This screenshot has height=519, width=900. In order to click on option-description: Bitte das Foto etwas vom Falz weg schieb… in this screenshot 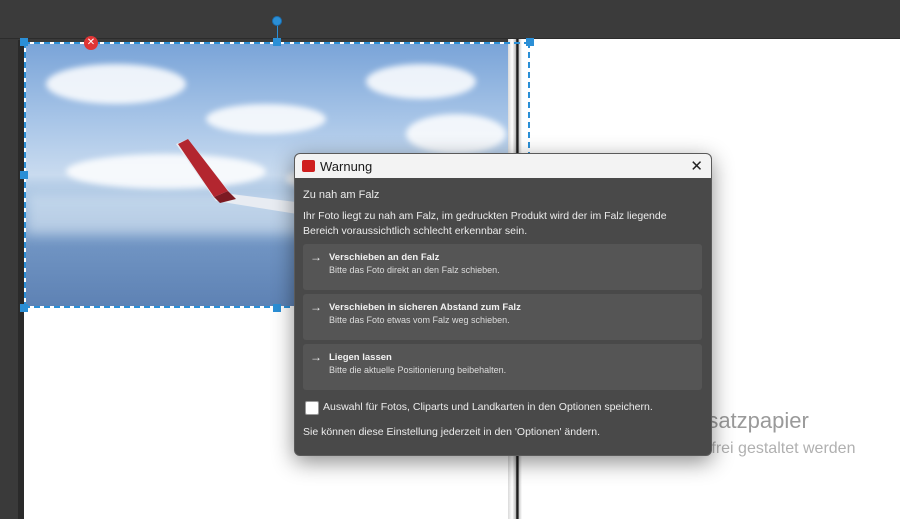, I will do `click(419, 320)`.